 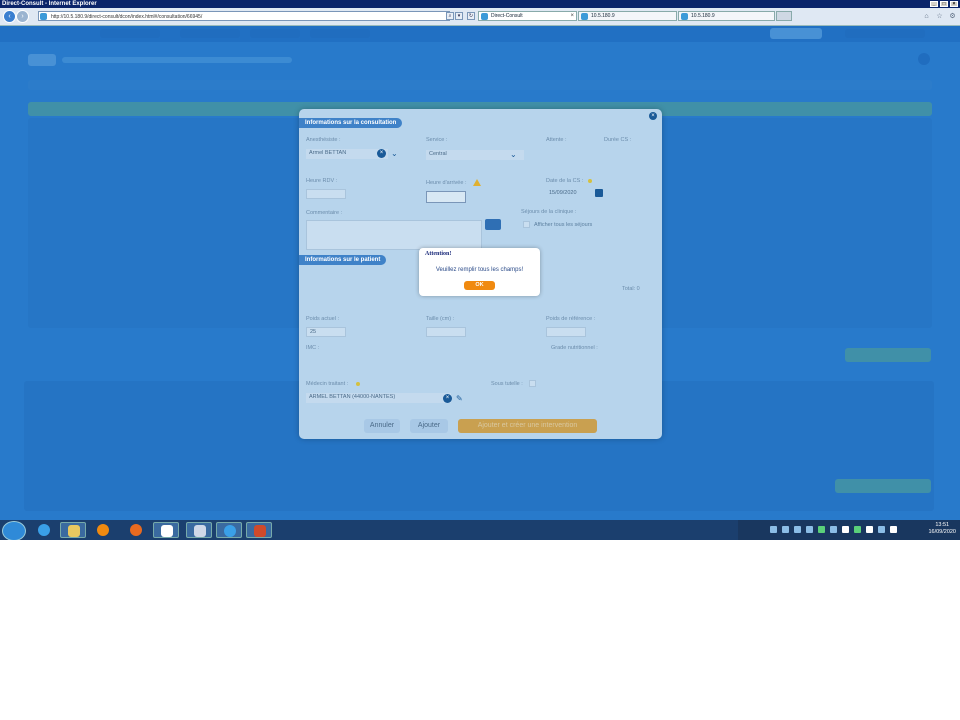 I want to click on tab-label: 10.5.180.9, so click(x=603, y=16).